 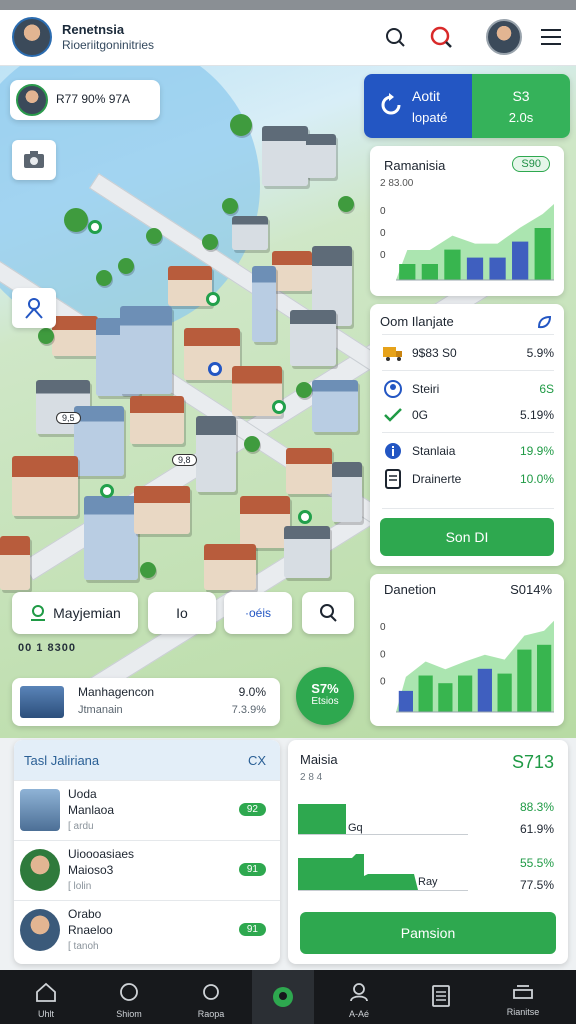 I want to click on chart-top-plot: 0 0 0, so click(x=467, y=242).